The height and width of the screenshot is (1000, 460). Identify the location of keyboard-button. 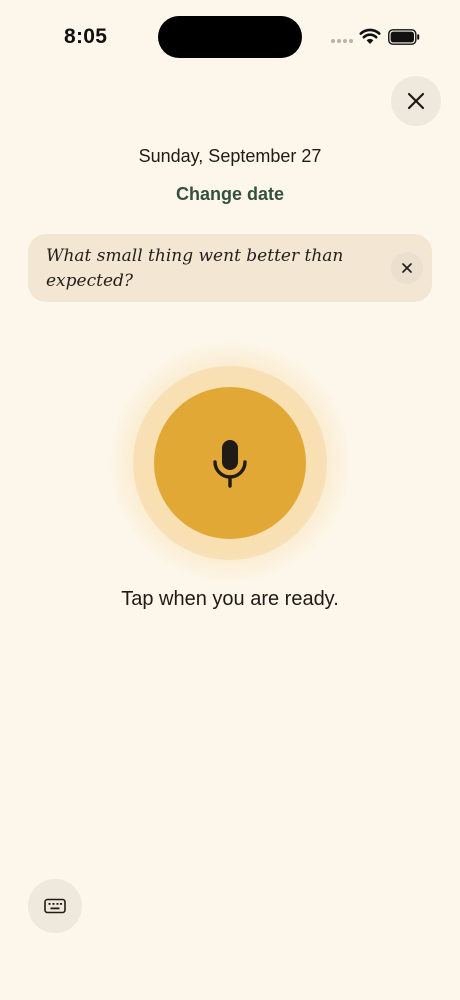
(55, 906).